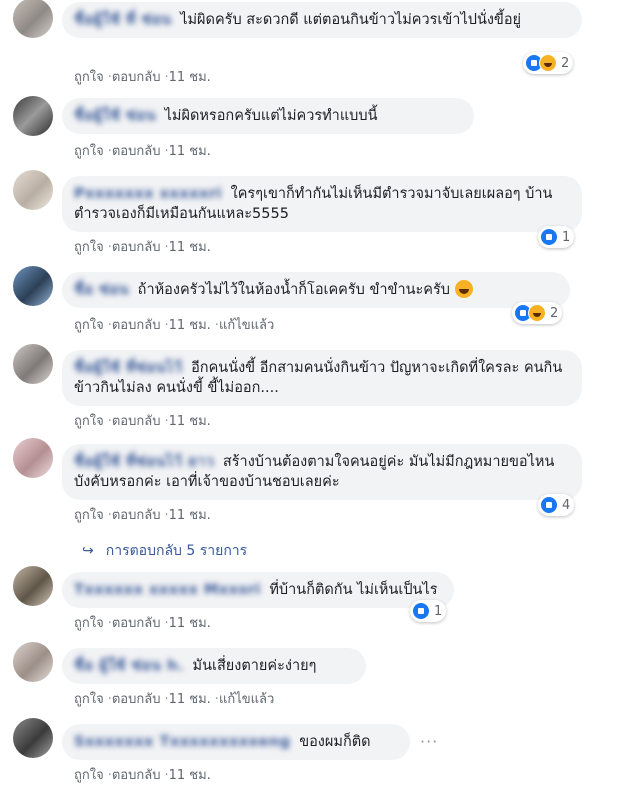 This screenshot has height=785, width=624. I want to click on more-options-icon: ···, so click(429, 741).